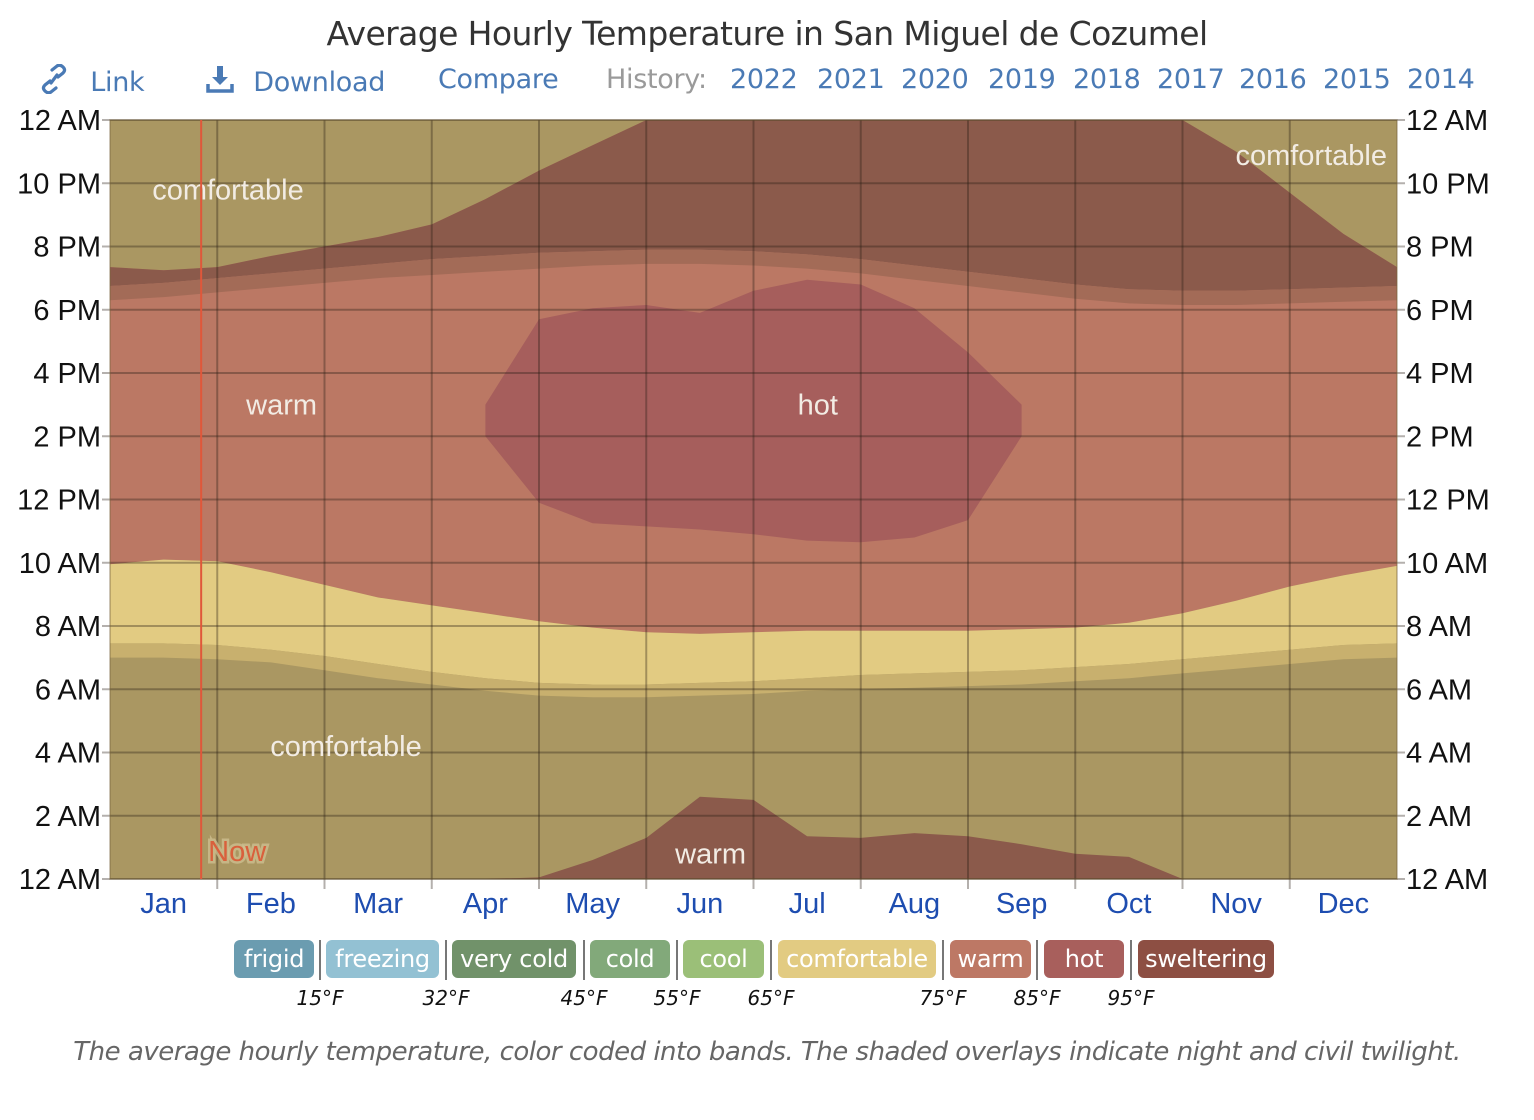 This screenshot has height=1120, width=1534. What do you see at coordinates (446, 998) in the screenshot?
I see `legend-threshold-label: 32°F` at bounding box center [446, 998].